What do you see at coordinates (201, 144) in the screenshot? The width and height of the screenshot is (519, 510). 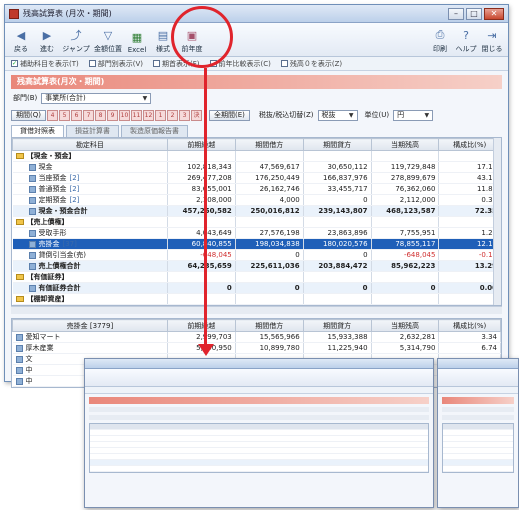 I see `col-carryover: 前期繰越` at bounding box center [201, 144].